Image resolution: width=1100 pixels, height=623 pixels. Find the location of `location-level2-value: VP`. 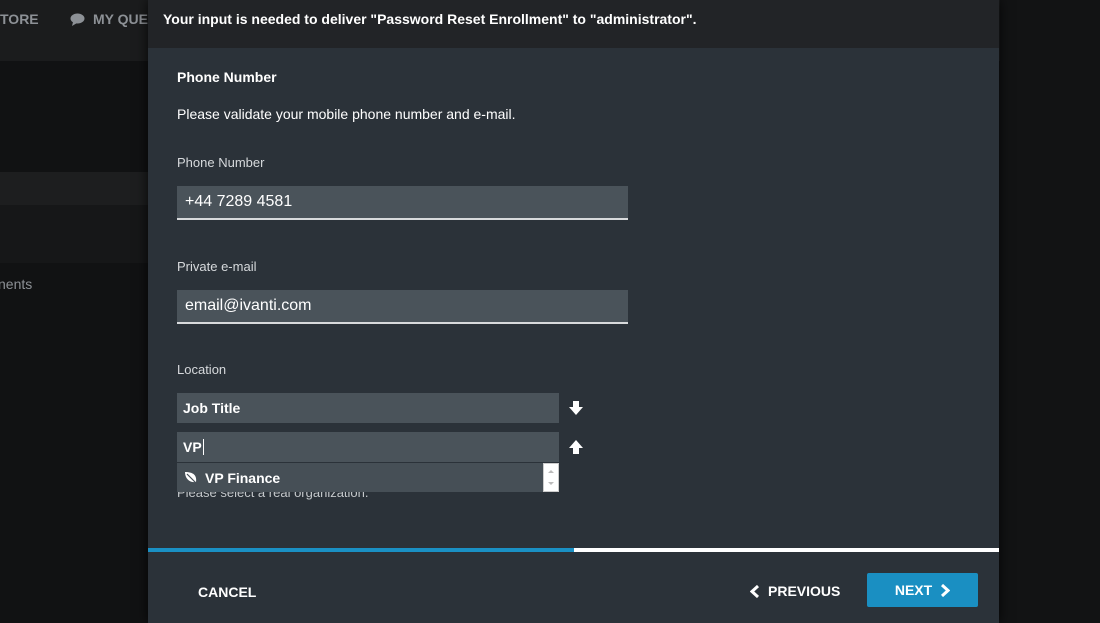

location-level2-value: VP is located at coordinates (192, 447).